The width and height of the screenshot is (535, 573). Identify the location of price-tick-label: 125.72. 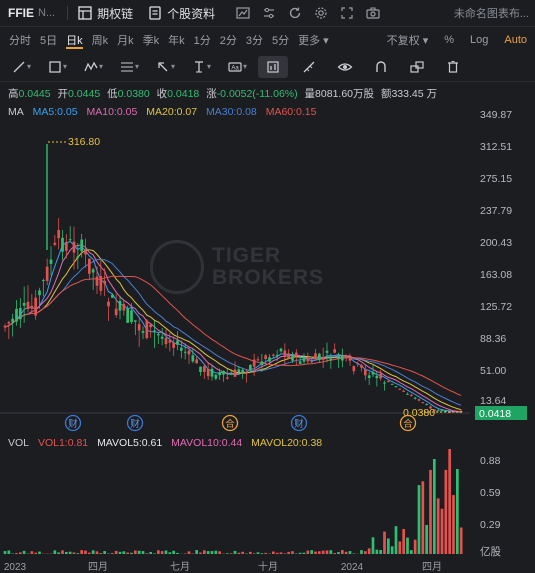
(496, 307).